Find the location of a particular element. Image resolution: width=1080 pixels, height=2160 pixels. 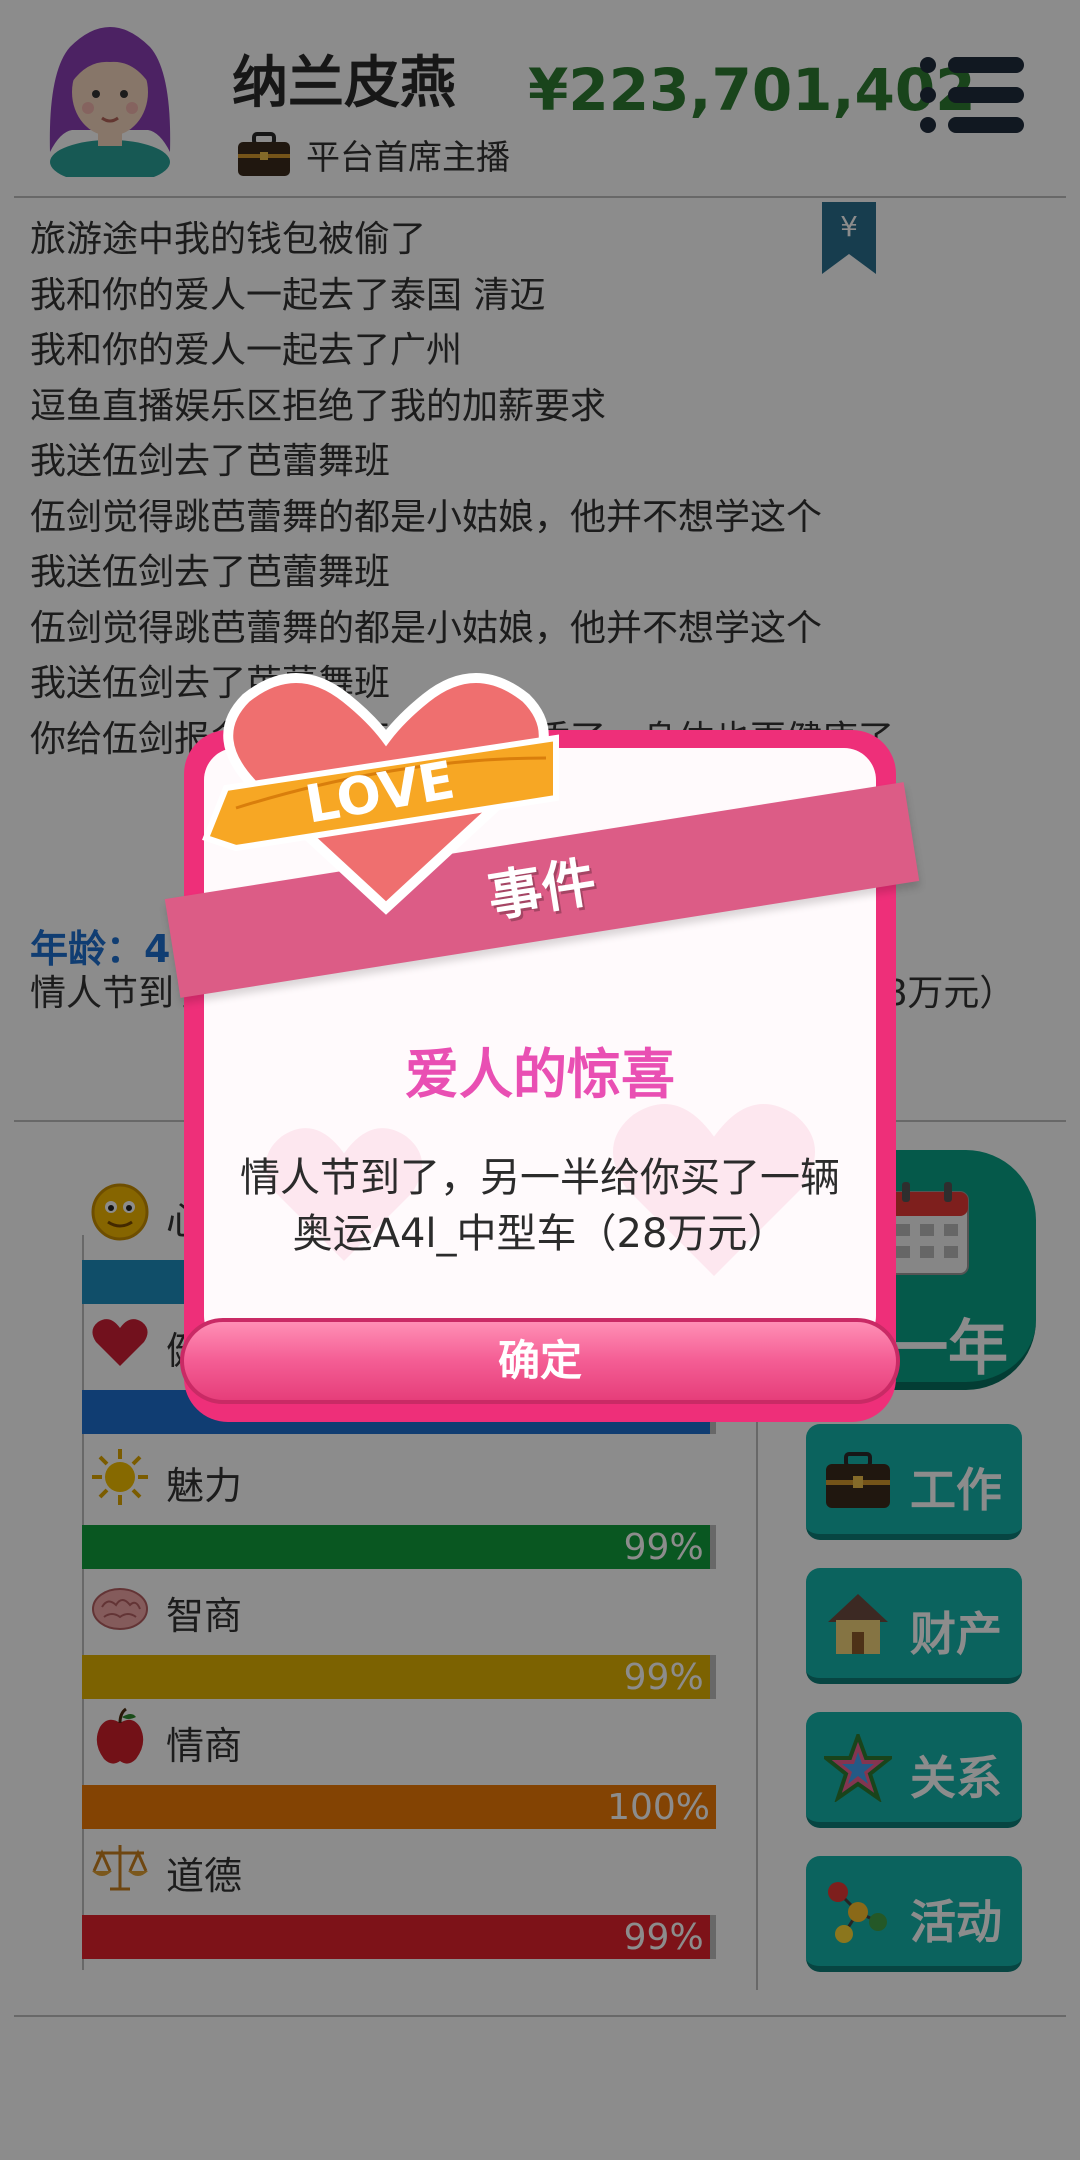

love-heart-icon: LOVE is located at coordinates (380, 794).